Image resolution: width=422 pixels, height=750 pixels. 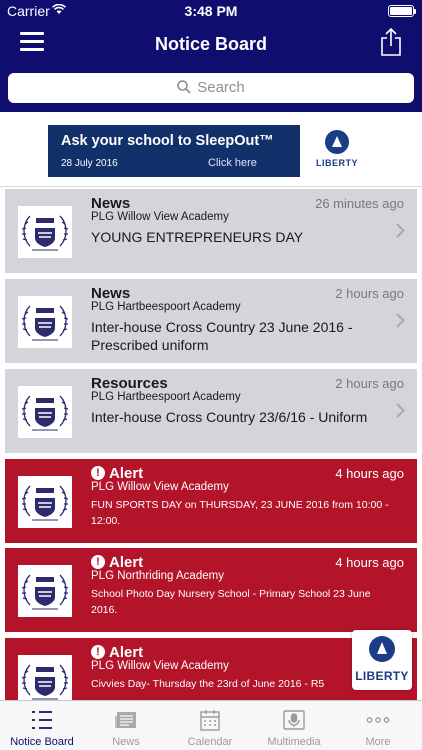 I want to click on tab-news: News, so click(x=126, y=725).